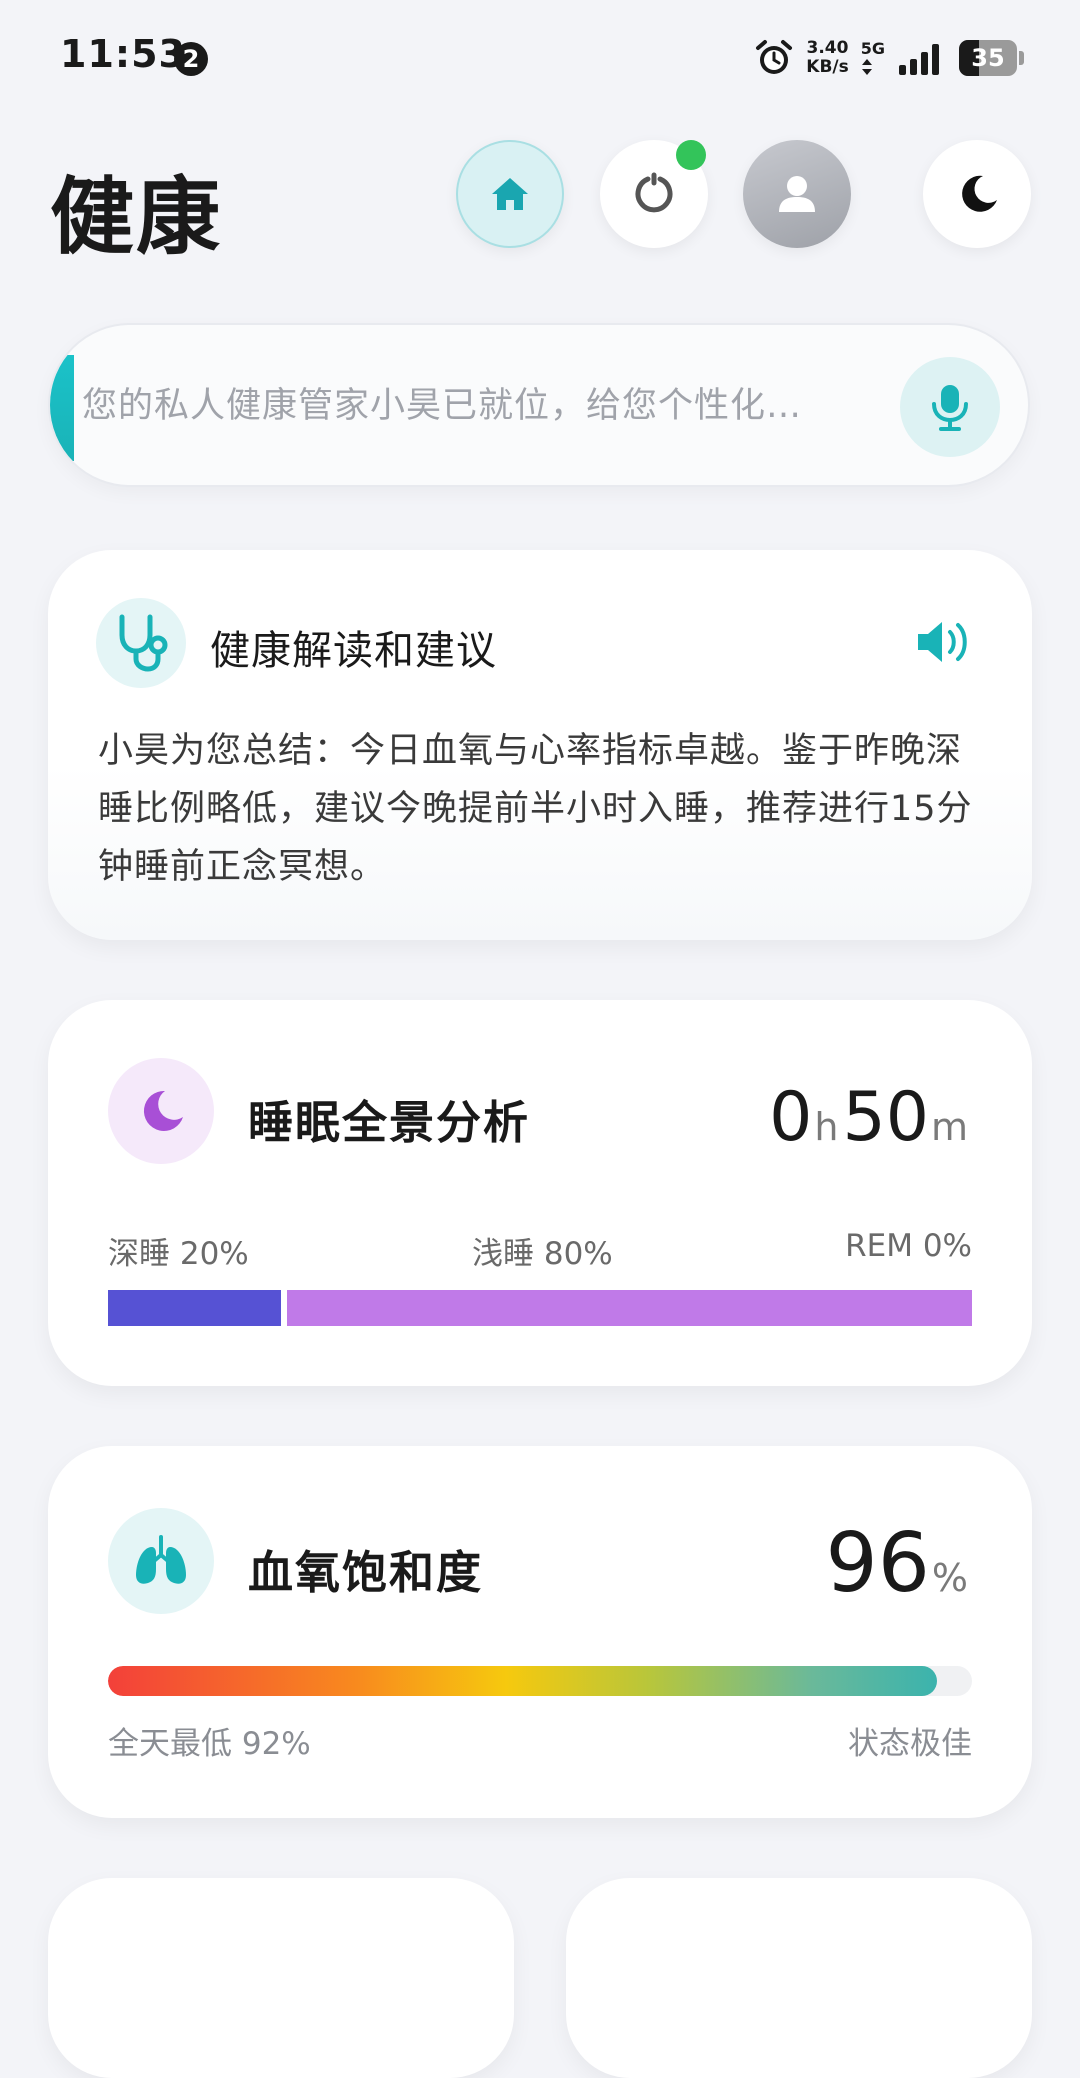 This screenshot has width=1080, height=2078. What do you see at coordinates (353, 651) in the screenshot?
I see `advice-card-title: 健康解读和建议` at bounding box center [353, 651].